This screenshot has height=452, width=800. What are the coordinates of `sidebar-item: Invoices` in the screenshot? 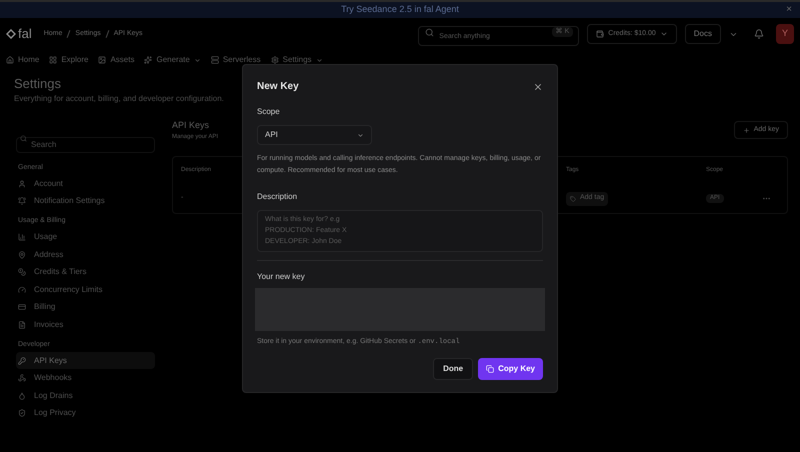 It's located at (85, 325).